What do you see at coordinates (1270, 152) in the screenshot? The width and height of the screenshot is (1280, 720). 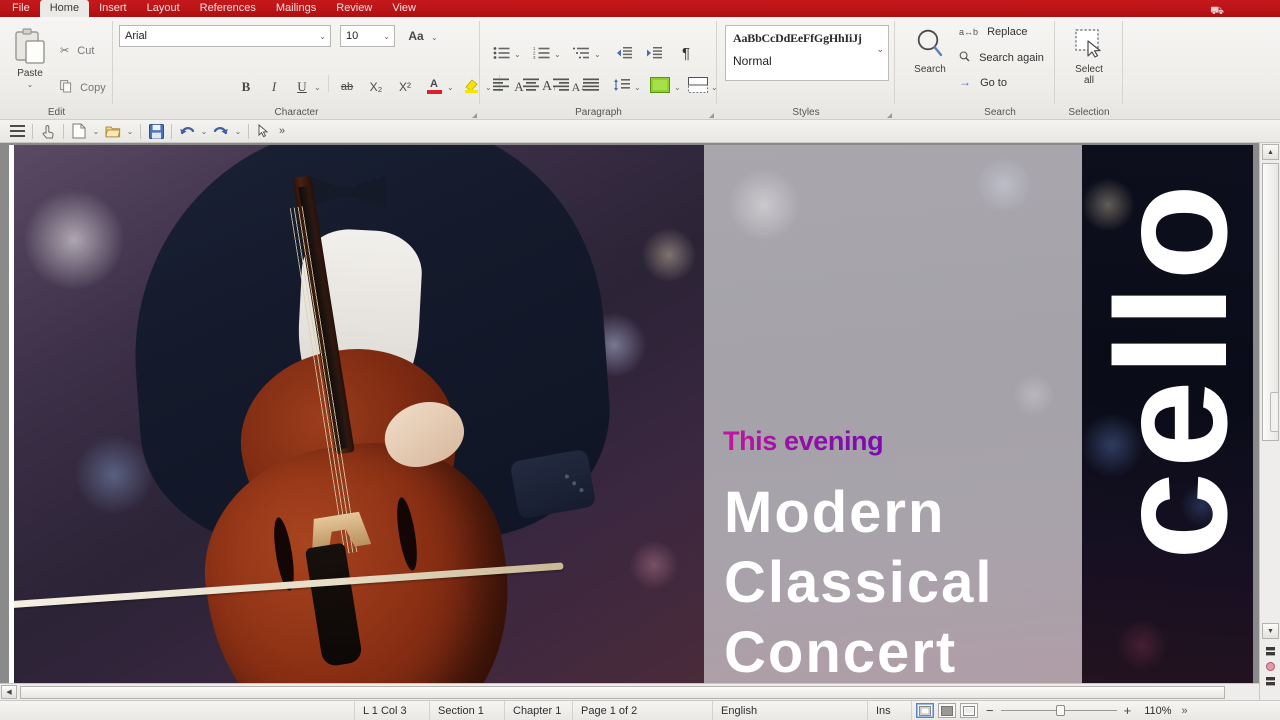 I see `scroll-up-button: ▲` at bounding box center [1270, 152].